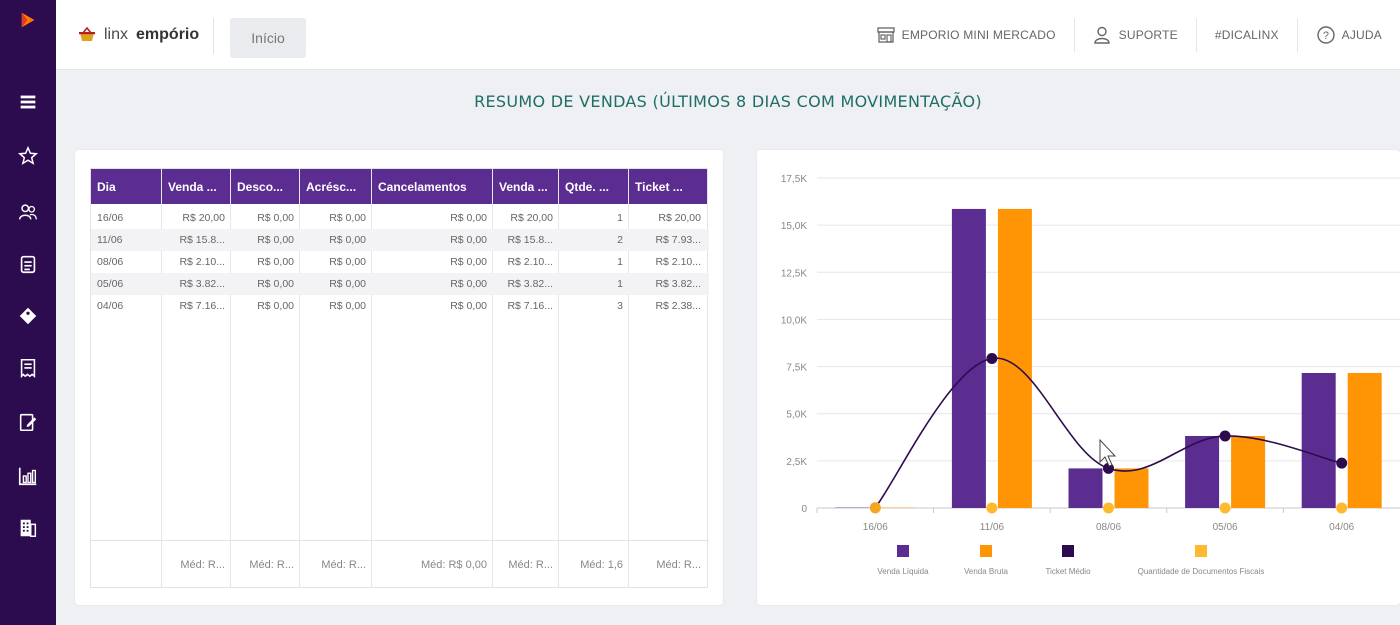 The image size is (1400, 625). What do you see at coordinates (1108, 527) in the screenshot?
I see `x-tick-label: 08/06` at bounding box center [1108, 527].